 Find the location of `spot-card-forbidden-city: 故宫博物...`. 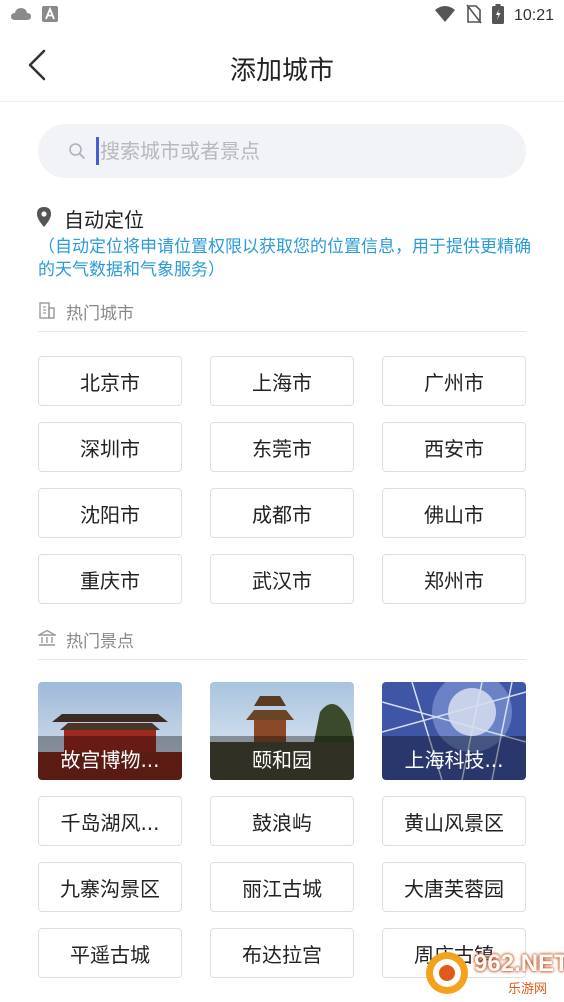

spot-card-forbidden-city: 故宫博物... is located at coordinates (110, 731).